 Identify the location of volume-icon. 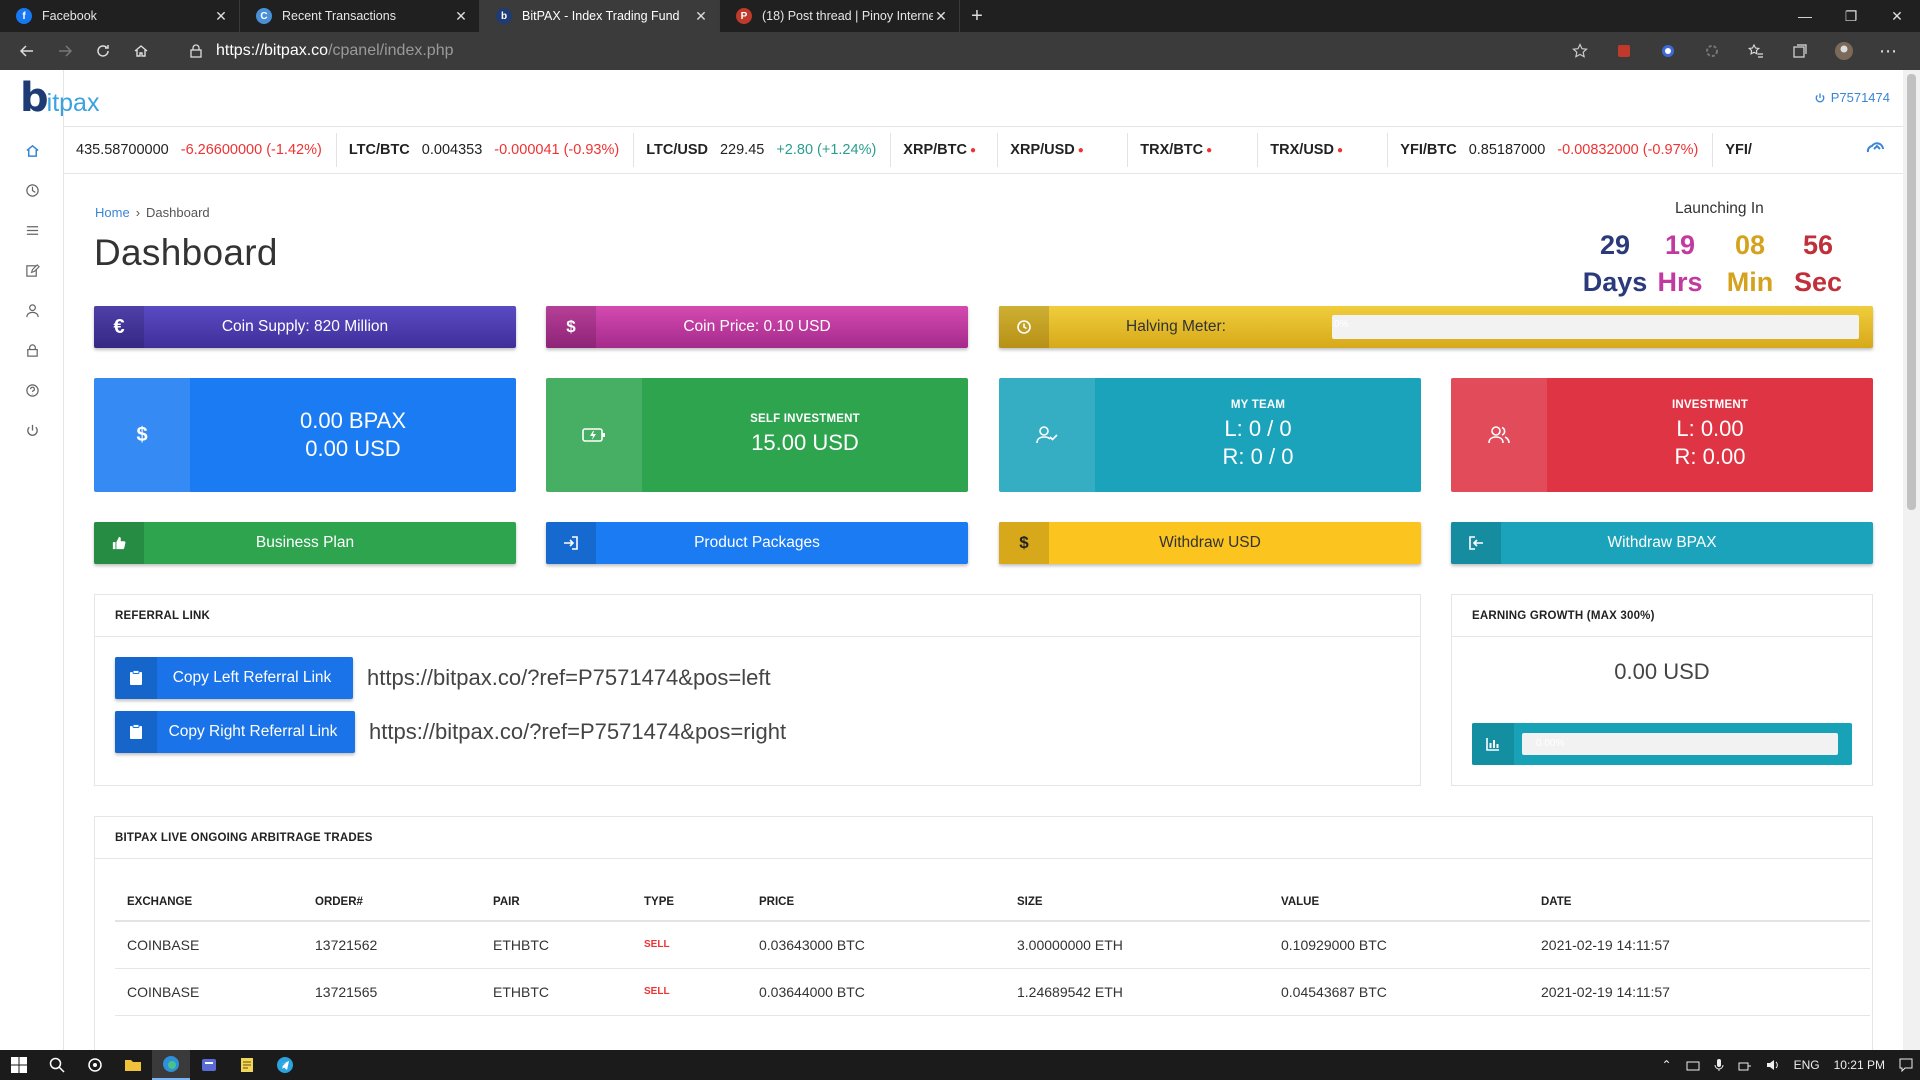
(1773, 1065).